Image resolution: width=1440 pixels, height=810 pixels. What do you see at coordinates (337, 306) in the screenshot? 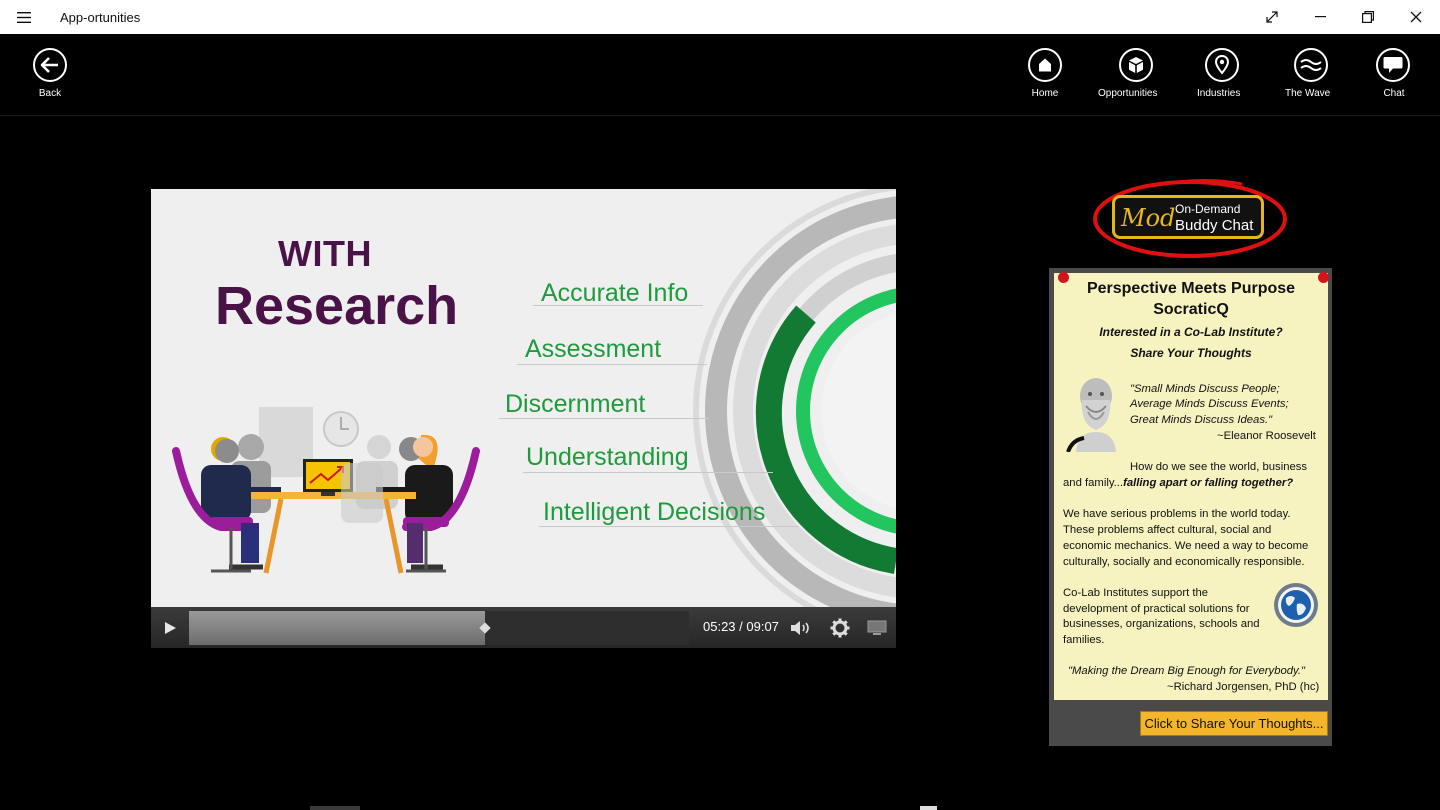
I see `video-heading-large: Research` at bounding box center [337, 306].